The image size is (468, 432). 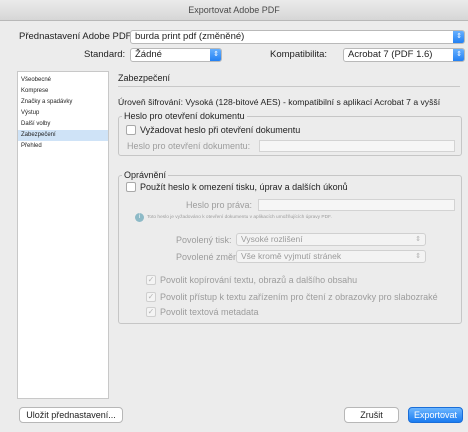 What do you see at coordinates (211, 257) in the screenshot?
I see `changes-allowed-label: Povolené změny:` at bounding box center [211, 257].